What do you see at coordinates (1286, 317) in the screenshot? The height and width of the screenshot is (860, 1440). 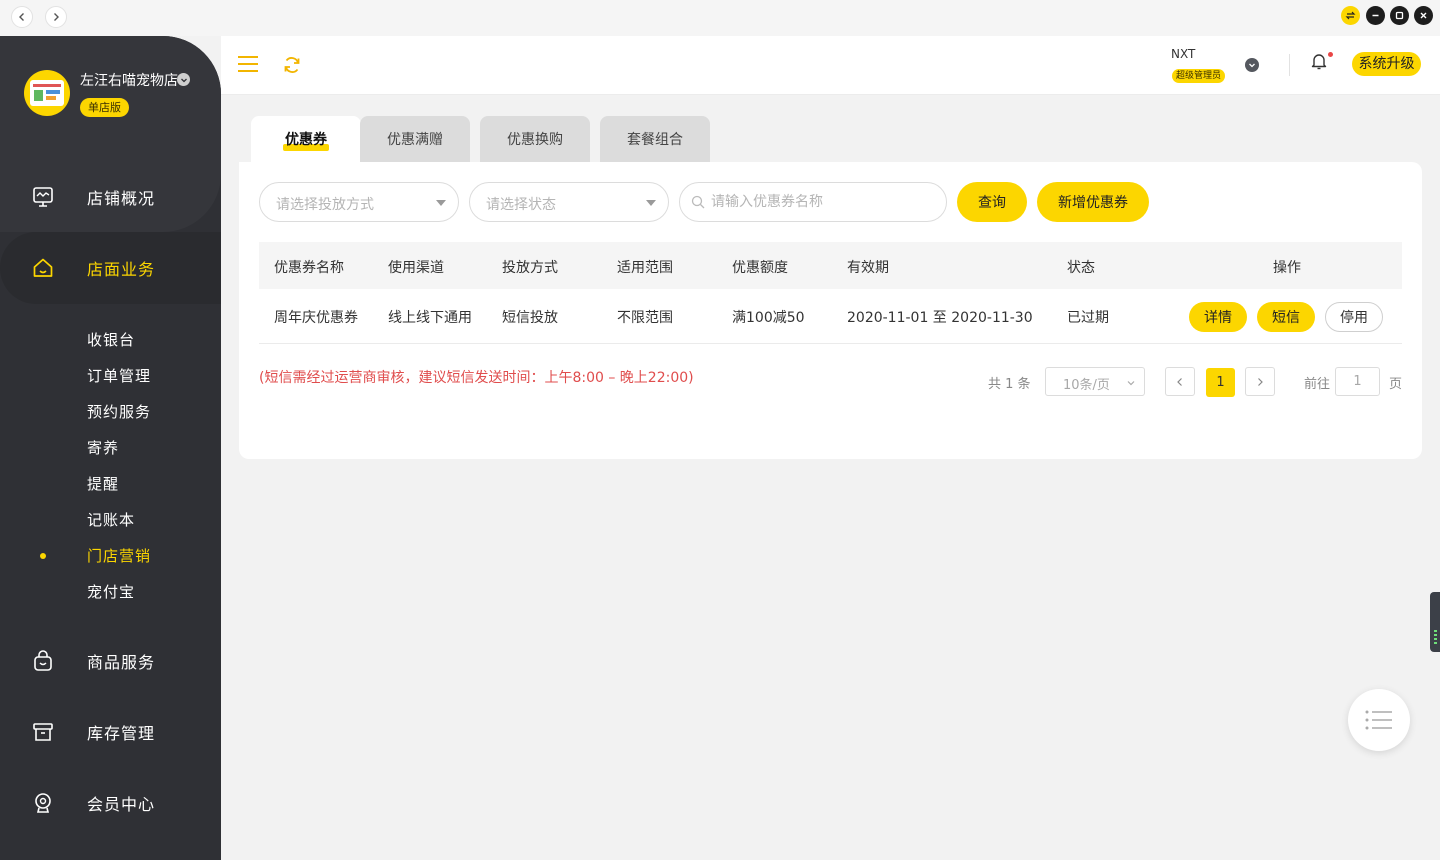 I see `sms-button: 短信` at bounding box center [1286, 317].